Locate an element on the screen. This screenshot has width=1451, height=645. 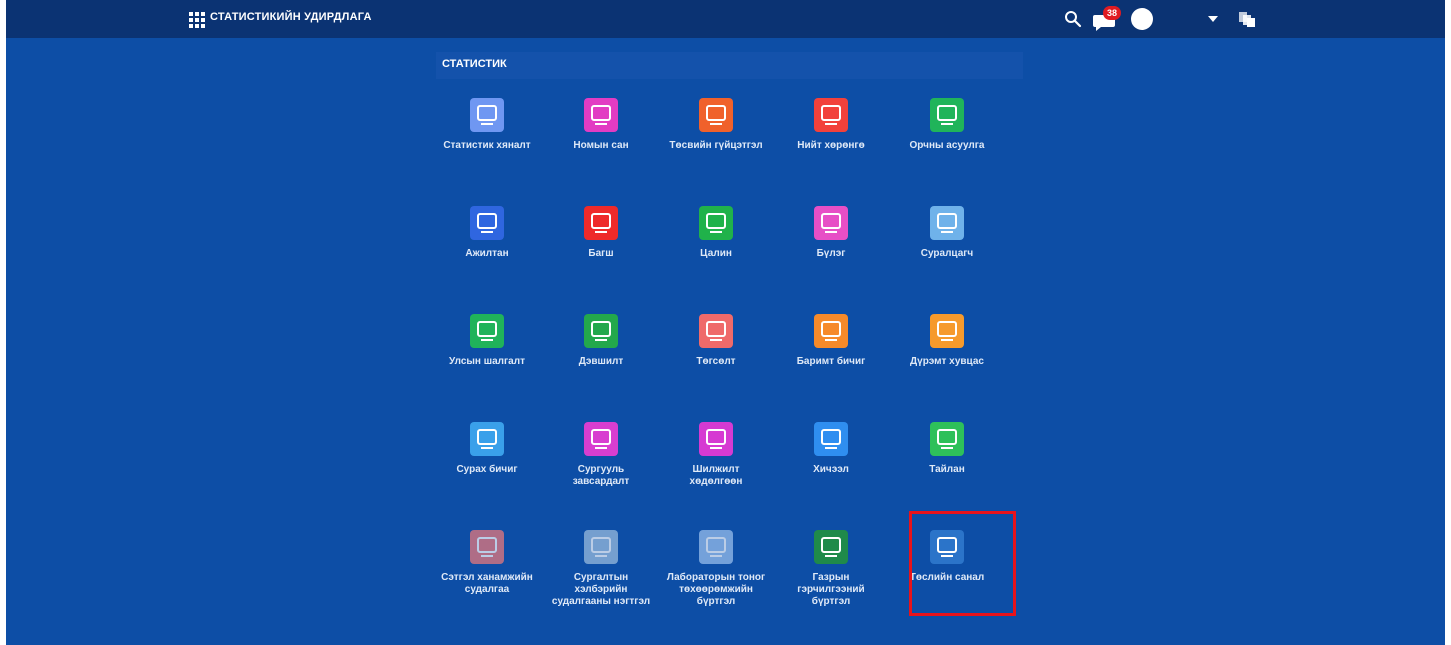
tile-staff: Ажилтан is located at coordinates (487, 233).